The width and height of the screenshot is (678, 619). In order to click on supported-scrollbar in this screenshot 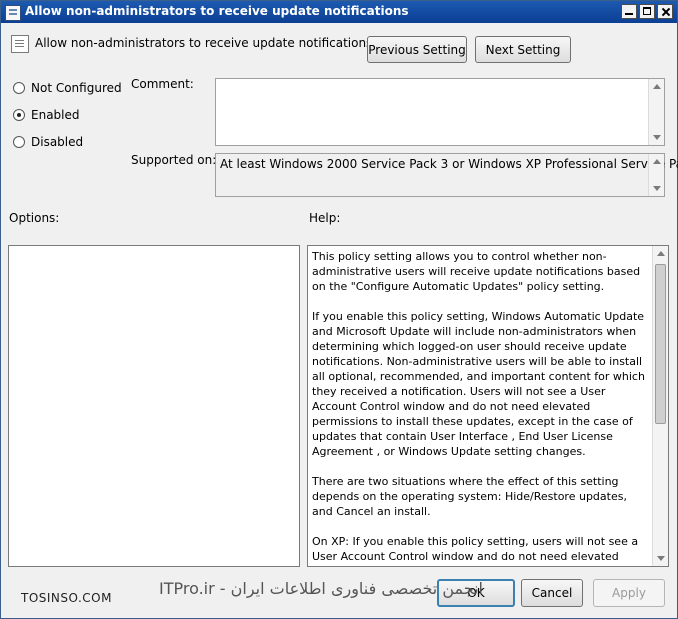, I will do `click(656, 175)`.